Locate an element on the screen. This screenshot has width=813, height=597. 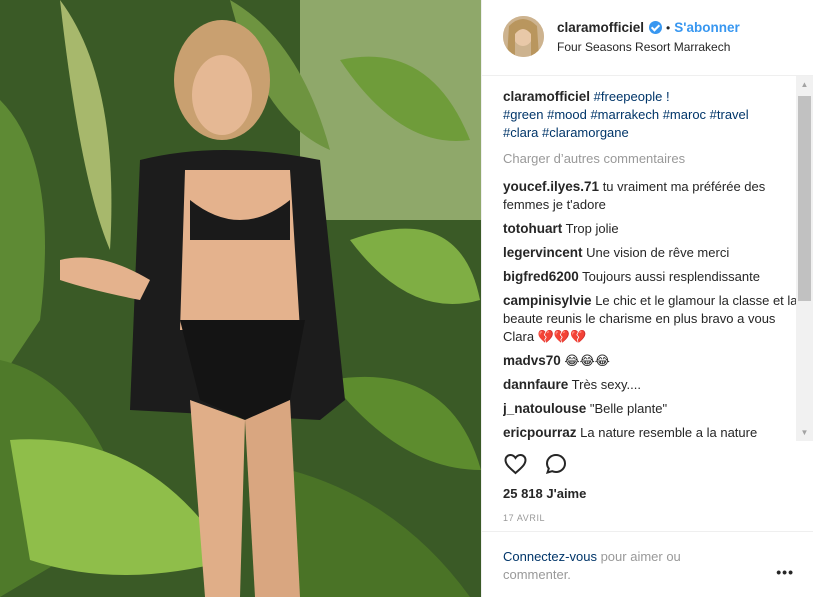
comment-item: legervincent Une vision de rêve merci is located at coordinates (650, 253).